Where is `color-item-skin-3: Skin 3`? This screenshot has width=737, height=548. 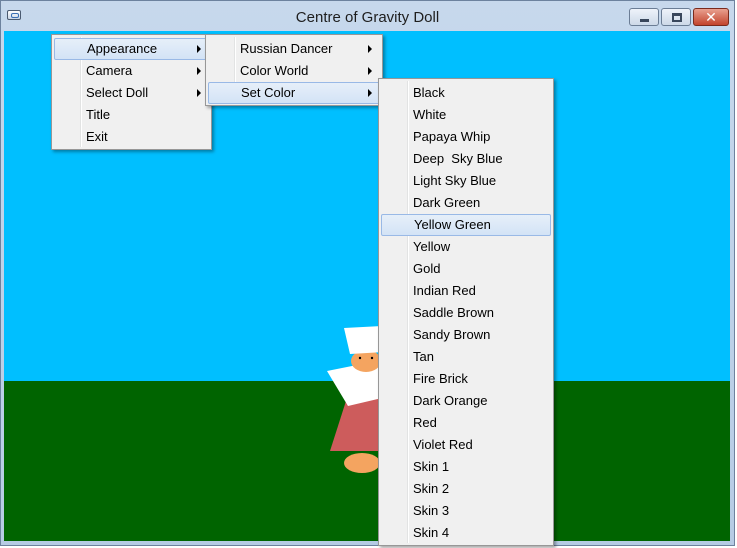 color-item-skin-3: Skin 3 is located at coordinates (466, 511).